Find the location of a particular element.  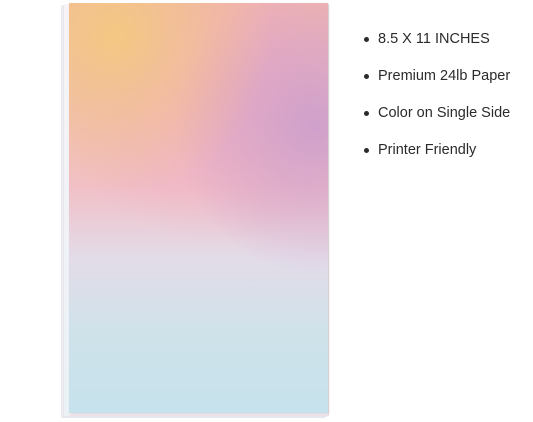

feature-item: Color on Single Side is located at coordinates (437, 121).